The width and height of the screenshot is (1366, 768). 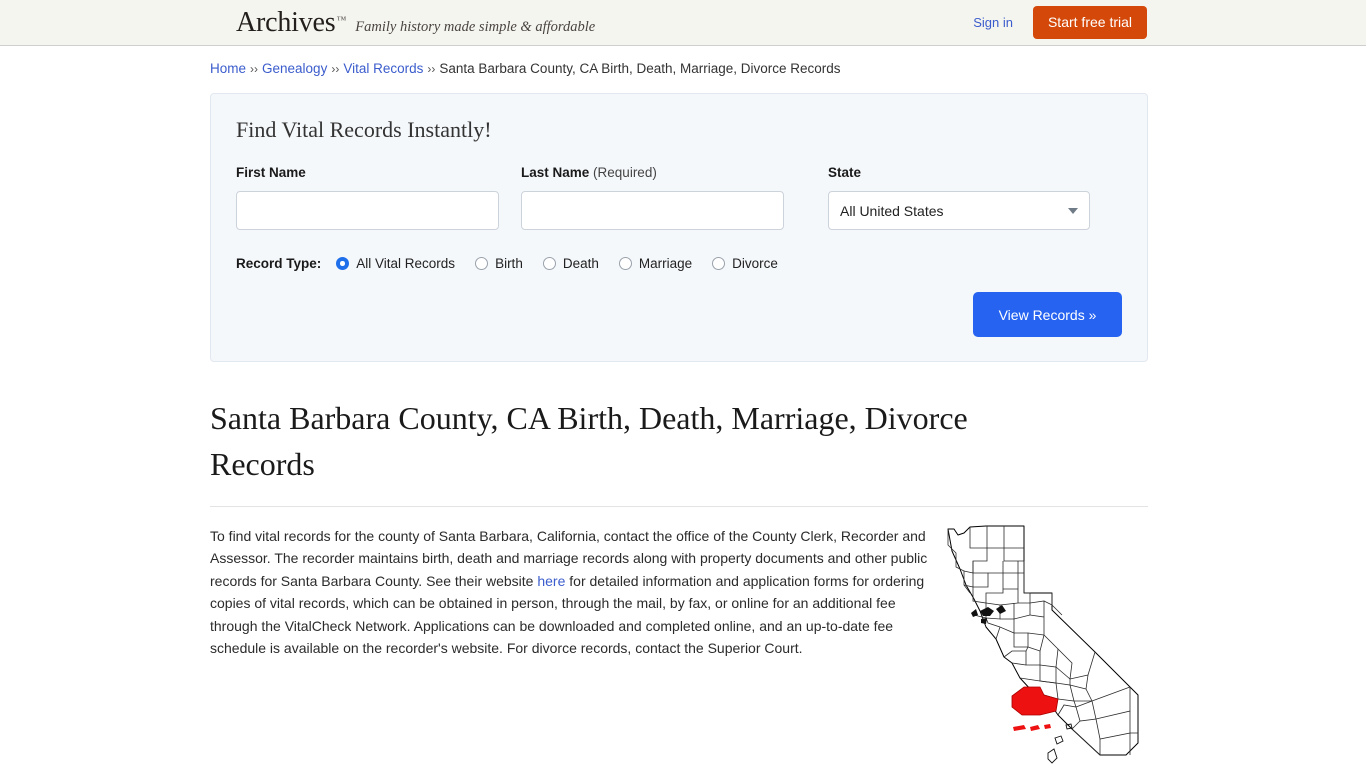 What do you see at coordinates (367, 210) in the screenshot?
I see `first-name-input` at bounding box center [367, 210].